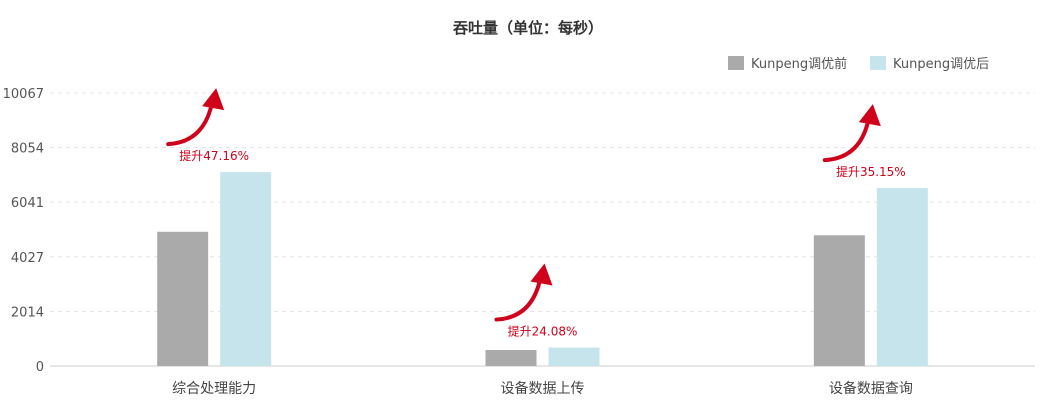  I want to click on y-tick-label: 10067, so click(23, 94).